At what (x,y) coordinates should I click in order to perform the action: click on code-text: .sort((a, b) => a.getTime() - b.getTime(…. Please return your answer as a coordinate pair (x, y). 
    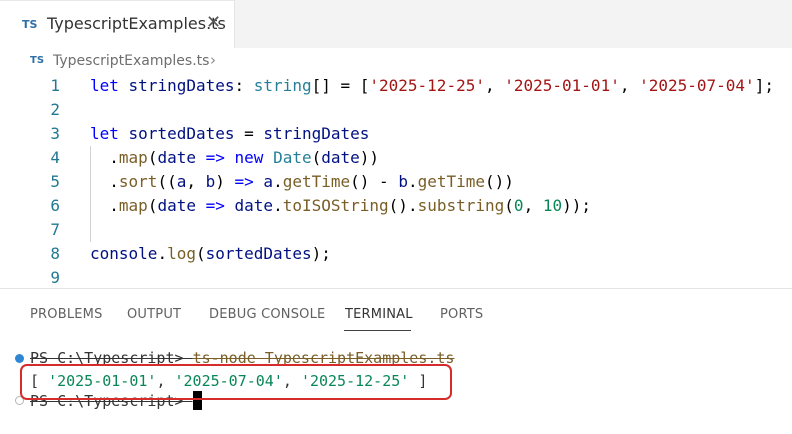
    Looking at the image, I should click on (302, 182).